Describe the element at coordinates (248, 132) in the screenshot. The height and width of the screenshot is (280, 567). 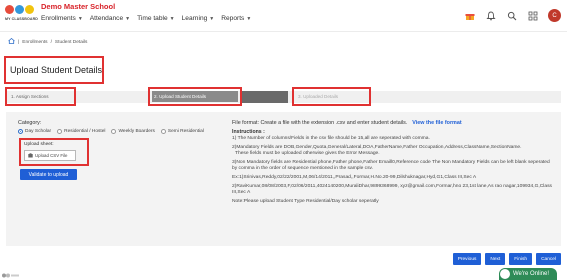
I see `instructions-title: Instructions :` at that location.